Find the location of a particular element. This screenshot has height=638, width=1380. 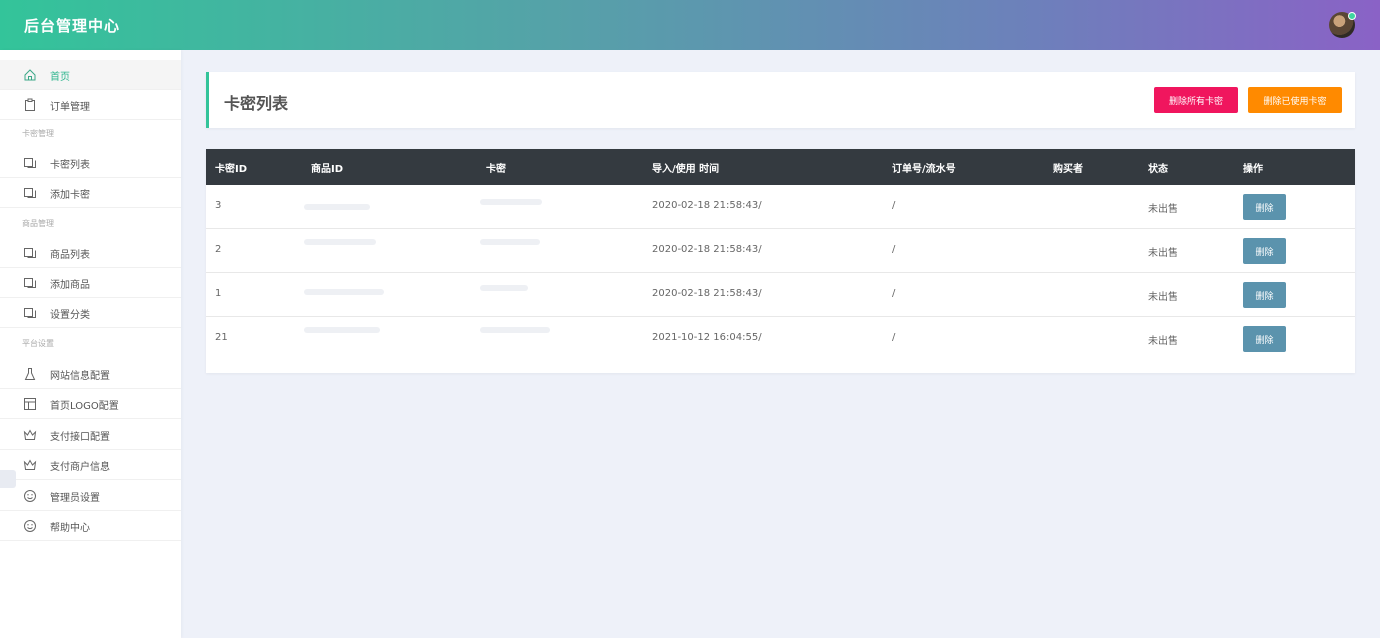

top-bar: 后台管理中心 is located at coordinates (690, 25).